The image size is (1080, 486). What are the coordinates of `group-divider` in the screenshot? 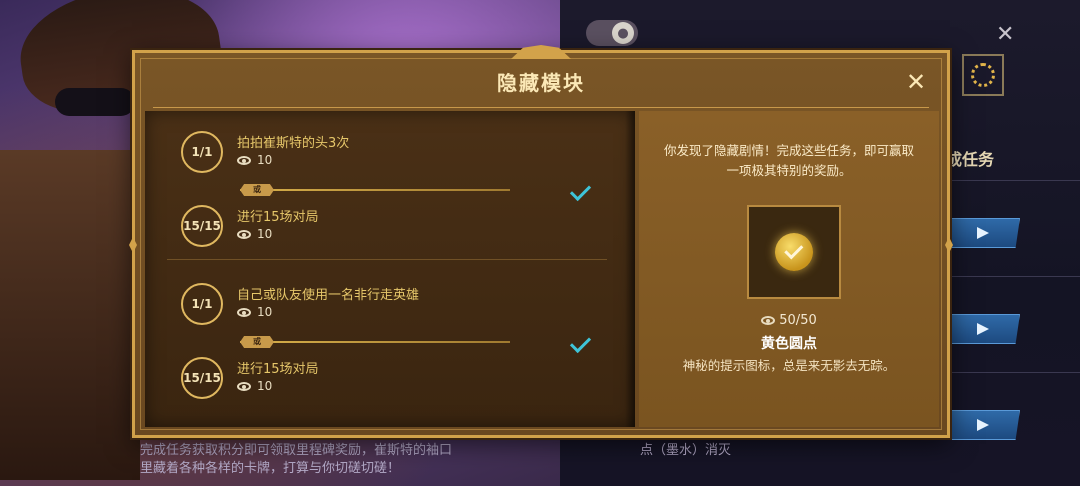 It's located at (387, 259).